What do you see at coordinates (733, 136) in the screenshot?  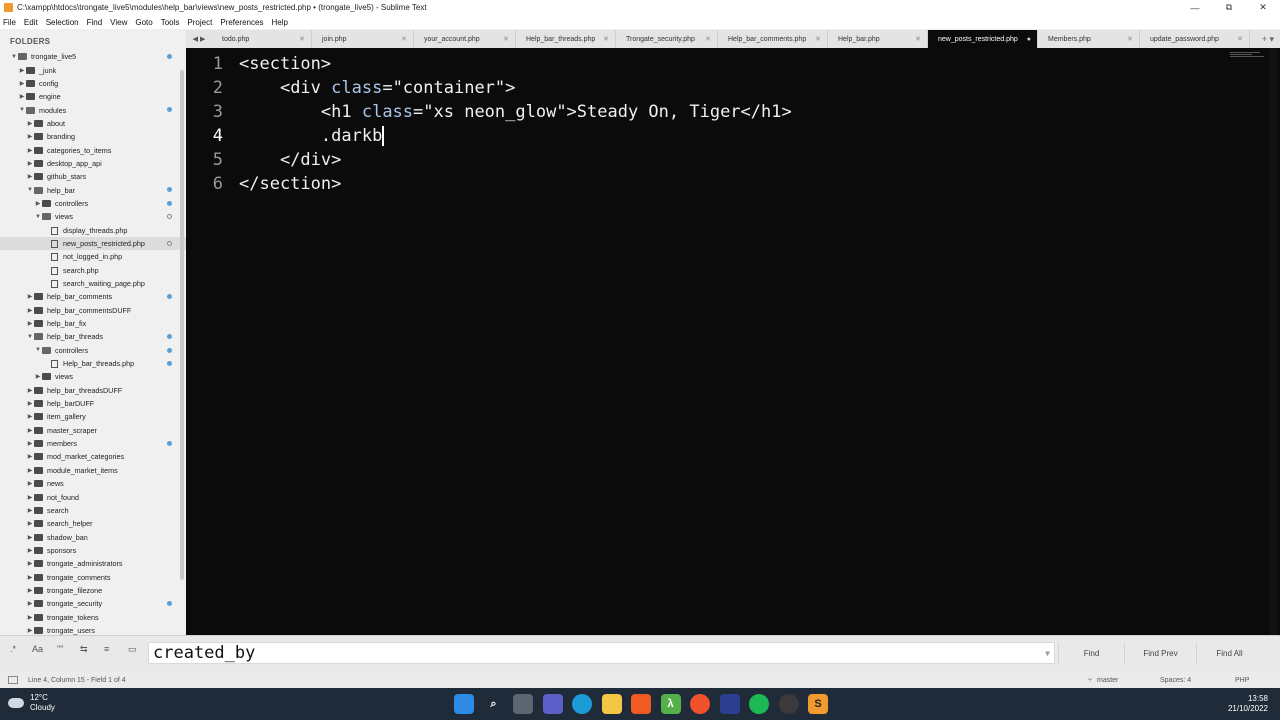 I see `code-line: 4 .darkb` at bounding box center [733, 136].